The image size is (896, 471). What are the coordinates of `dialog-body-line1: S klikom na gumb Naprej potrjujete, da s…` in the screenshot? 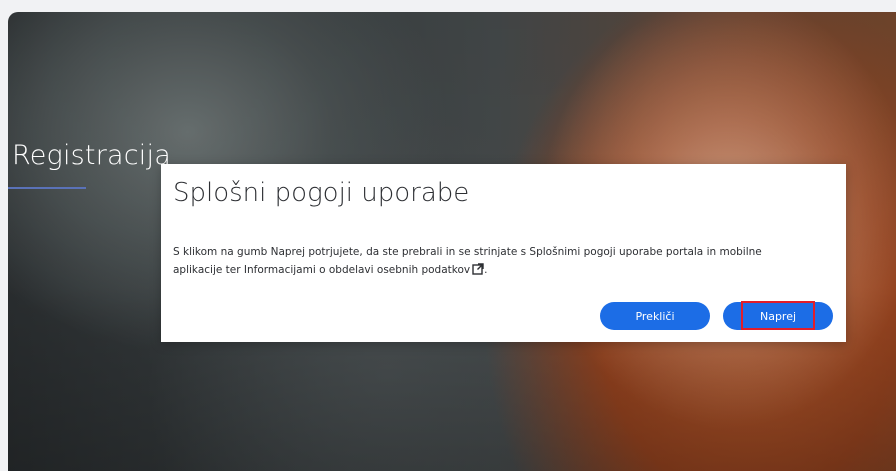 It's located at (467, 252).